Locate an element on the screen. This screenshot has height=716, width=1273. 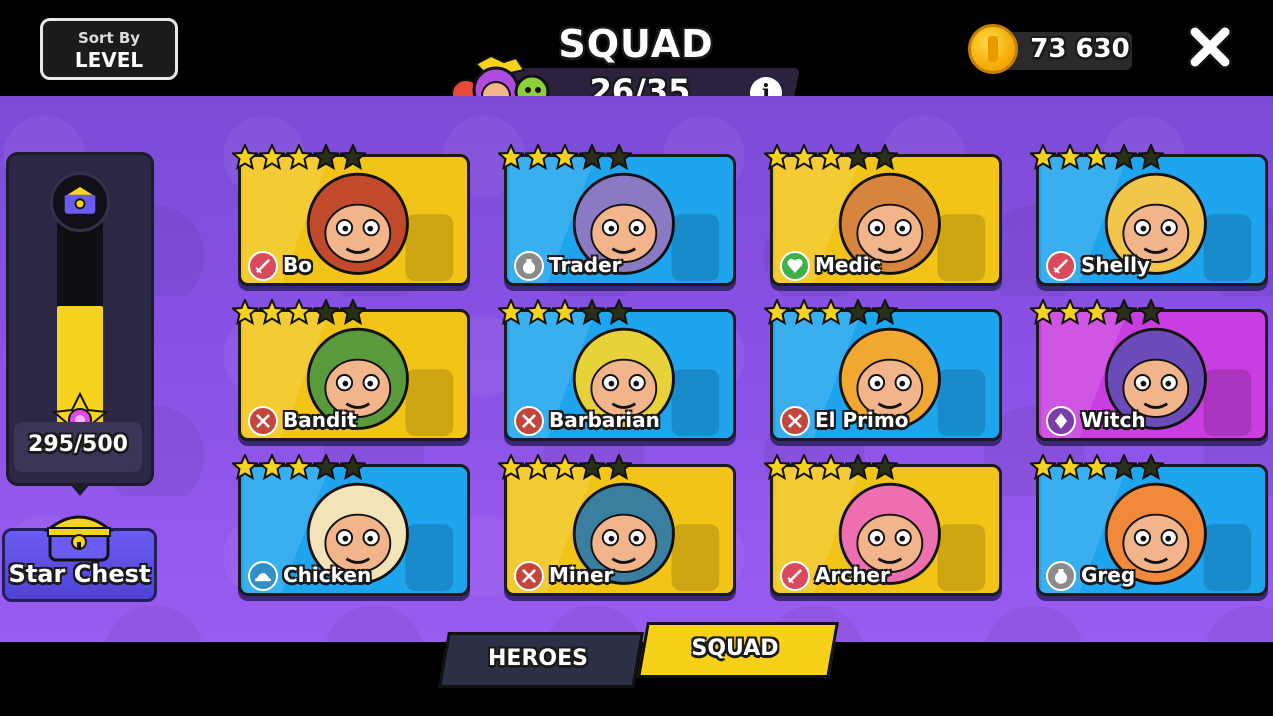
crystal-icon is located at coordinates (1061, 421).